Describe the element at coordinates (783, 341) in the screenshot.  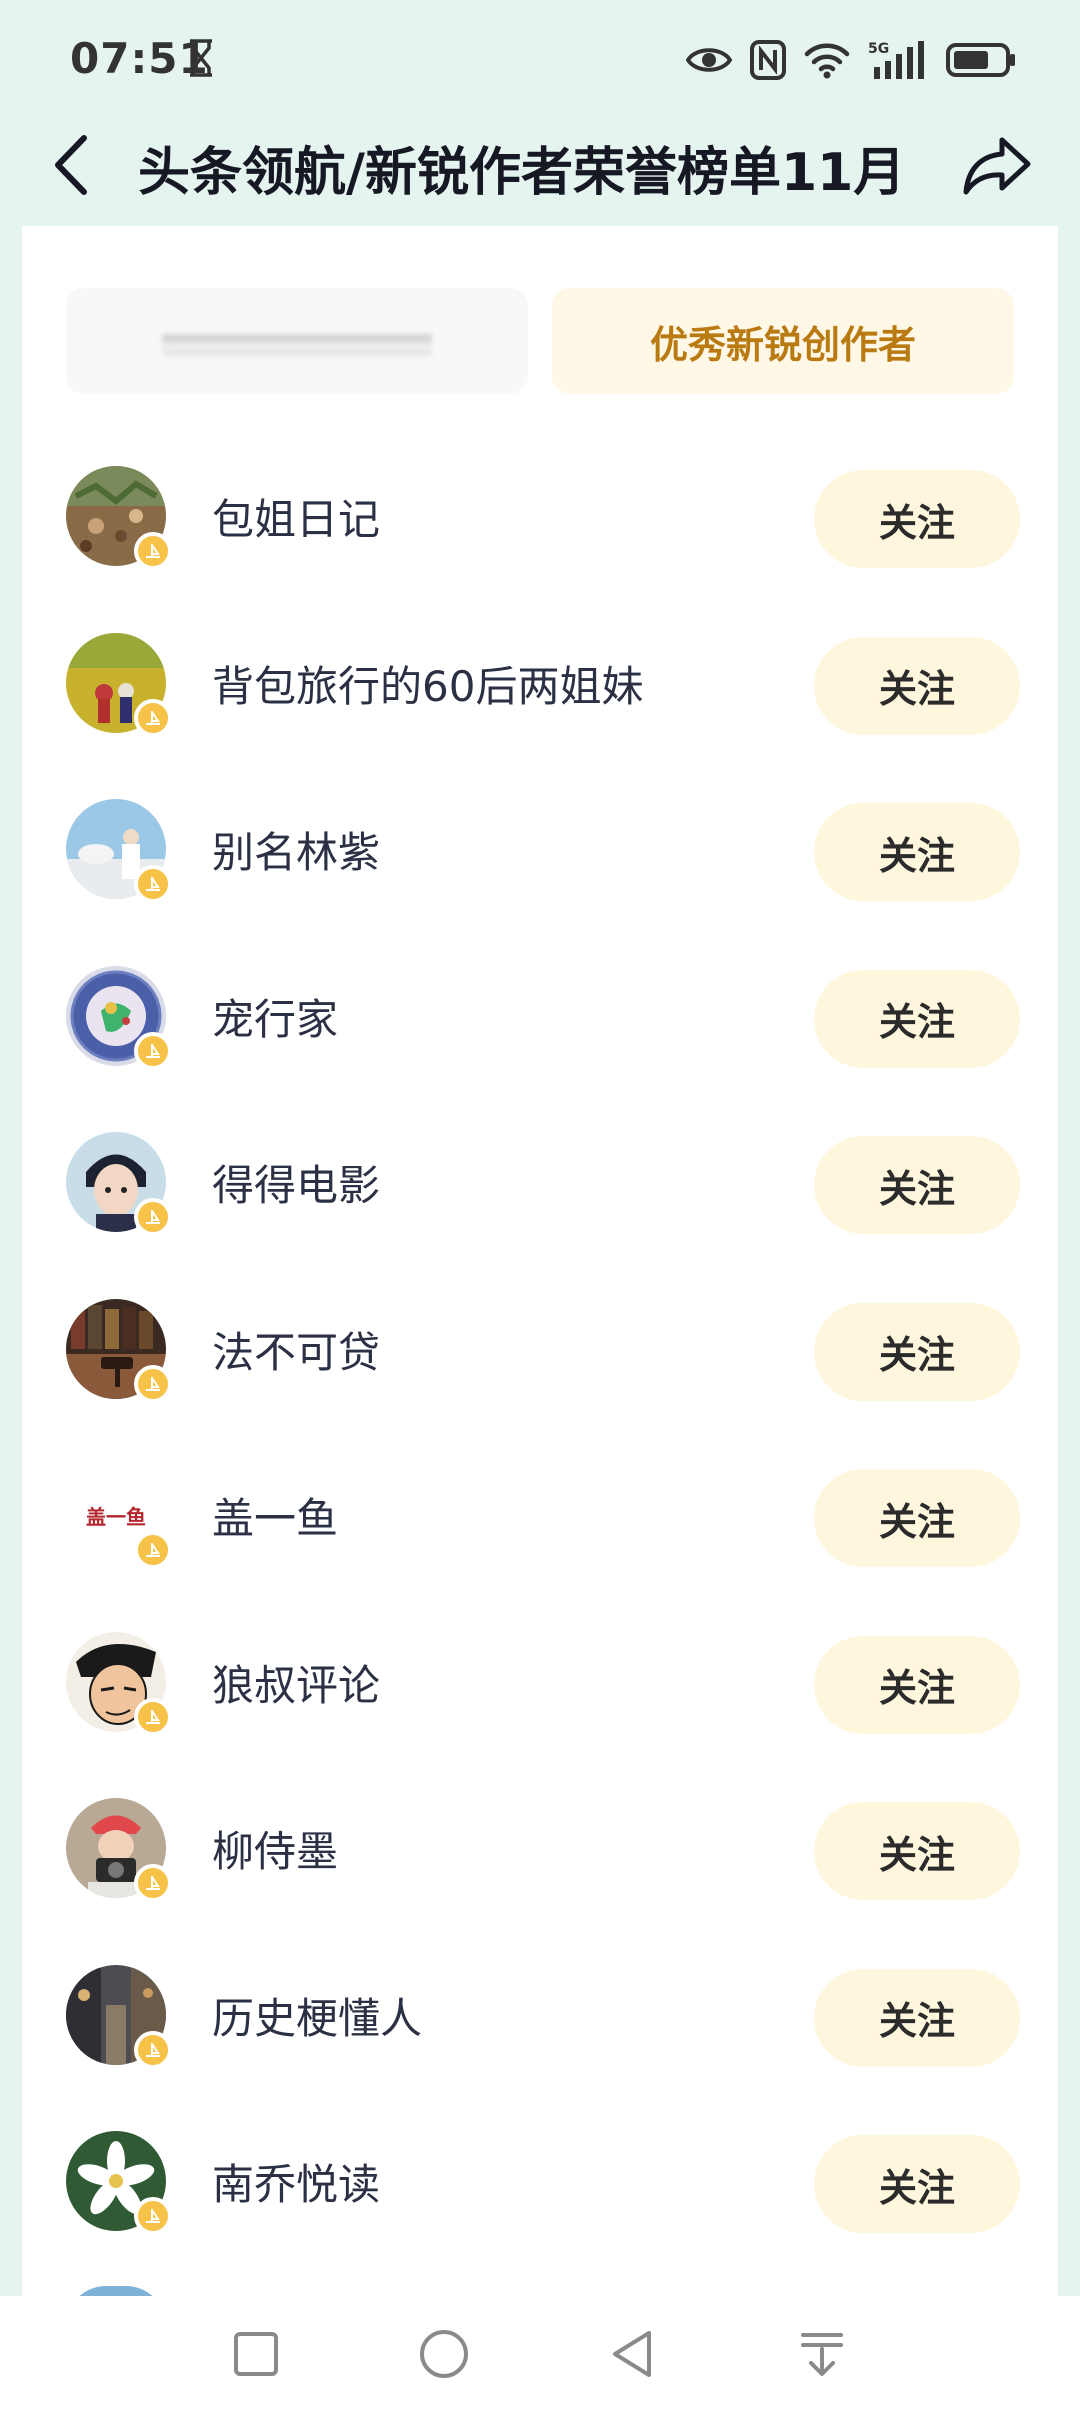
I see `tab-excellent-new-creators: 优秀新锐创作者` at that location.